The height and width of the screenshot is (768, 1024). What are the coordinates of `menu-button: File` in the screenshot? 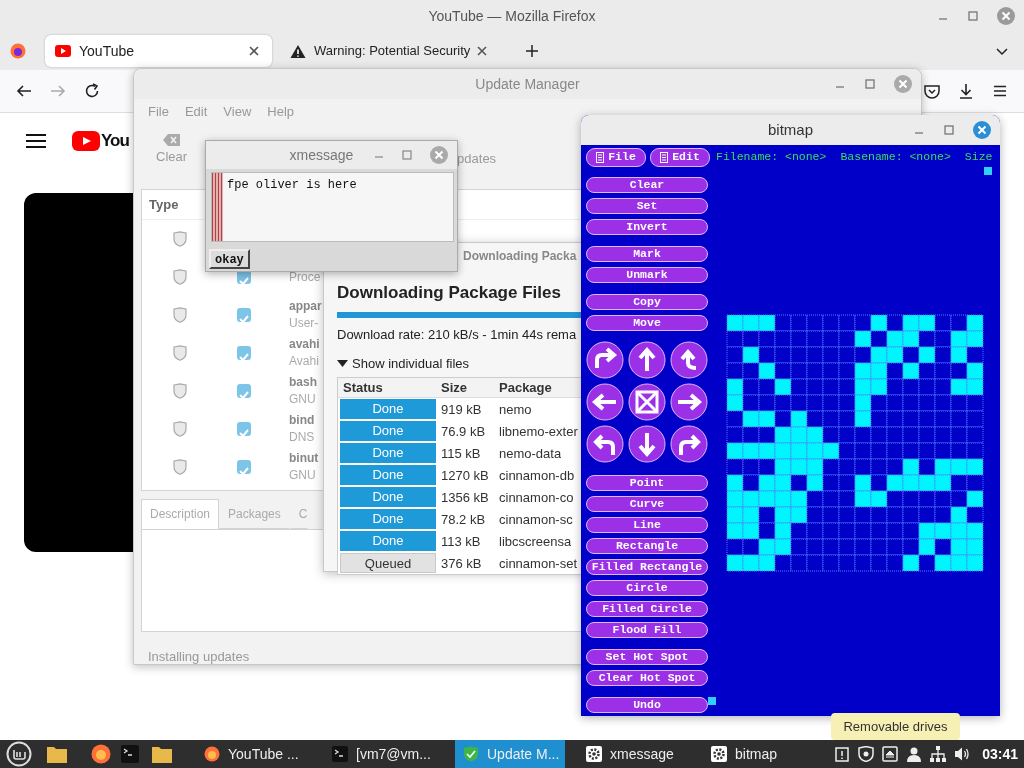 It's located at (616, 157).